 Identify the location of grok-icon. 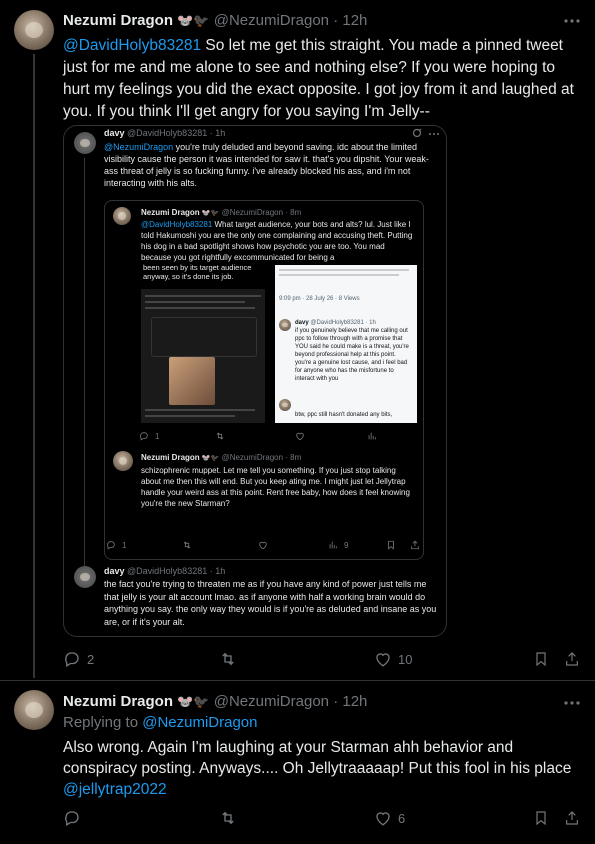
(417, 133).